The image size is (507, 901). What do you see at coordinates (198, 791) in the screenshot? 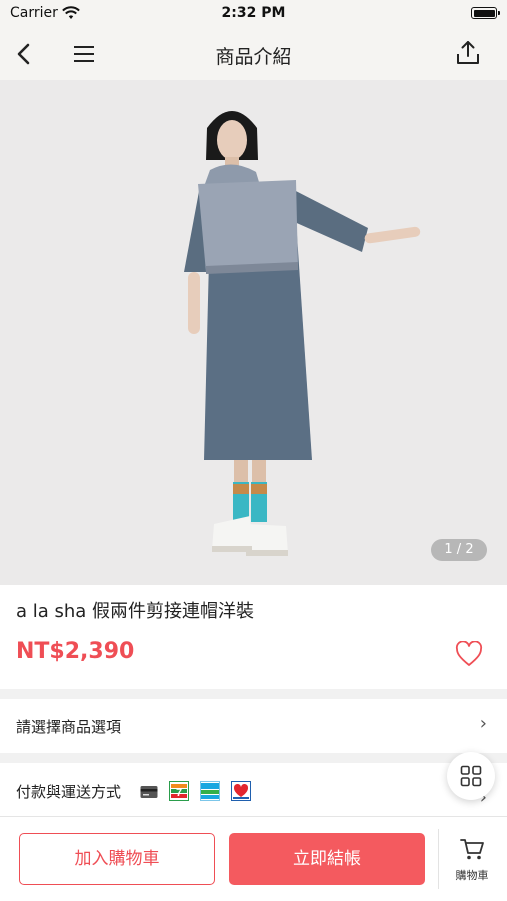
I see `payment-methods: 7` at bounding box center [198, 791].